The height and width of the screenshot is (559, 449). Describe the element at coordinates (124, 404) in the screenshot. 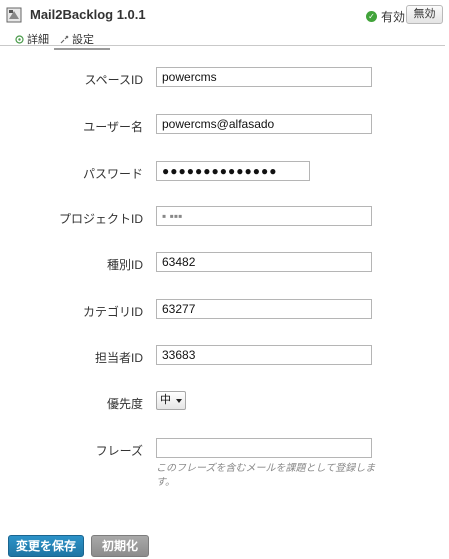

I see `priority-label: 優先度` at that location.